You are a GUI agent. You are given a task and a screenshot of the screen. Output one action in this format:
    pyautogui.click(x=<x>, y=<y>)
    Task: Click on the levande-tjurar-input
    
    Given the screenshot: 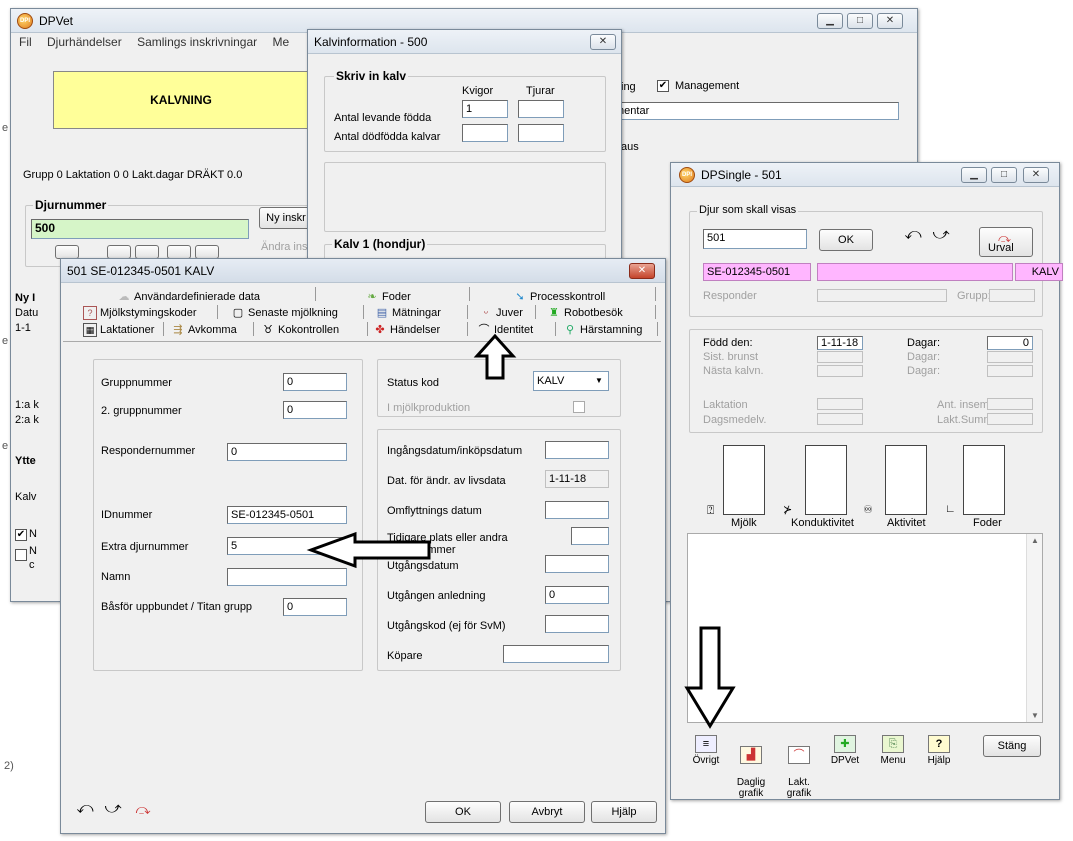 What is the action you would take?
    pyautogui.click(x=541, y=109)
    